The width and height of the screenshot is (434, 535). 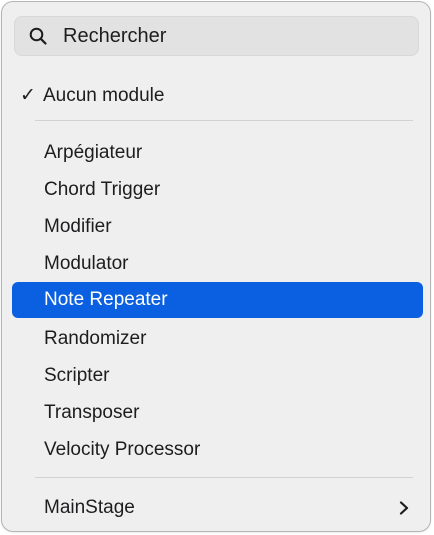 I want to click on menu-item-label: Note Repeater, so click(x=106, y=299).